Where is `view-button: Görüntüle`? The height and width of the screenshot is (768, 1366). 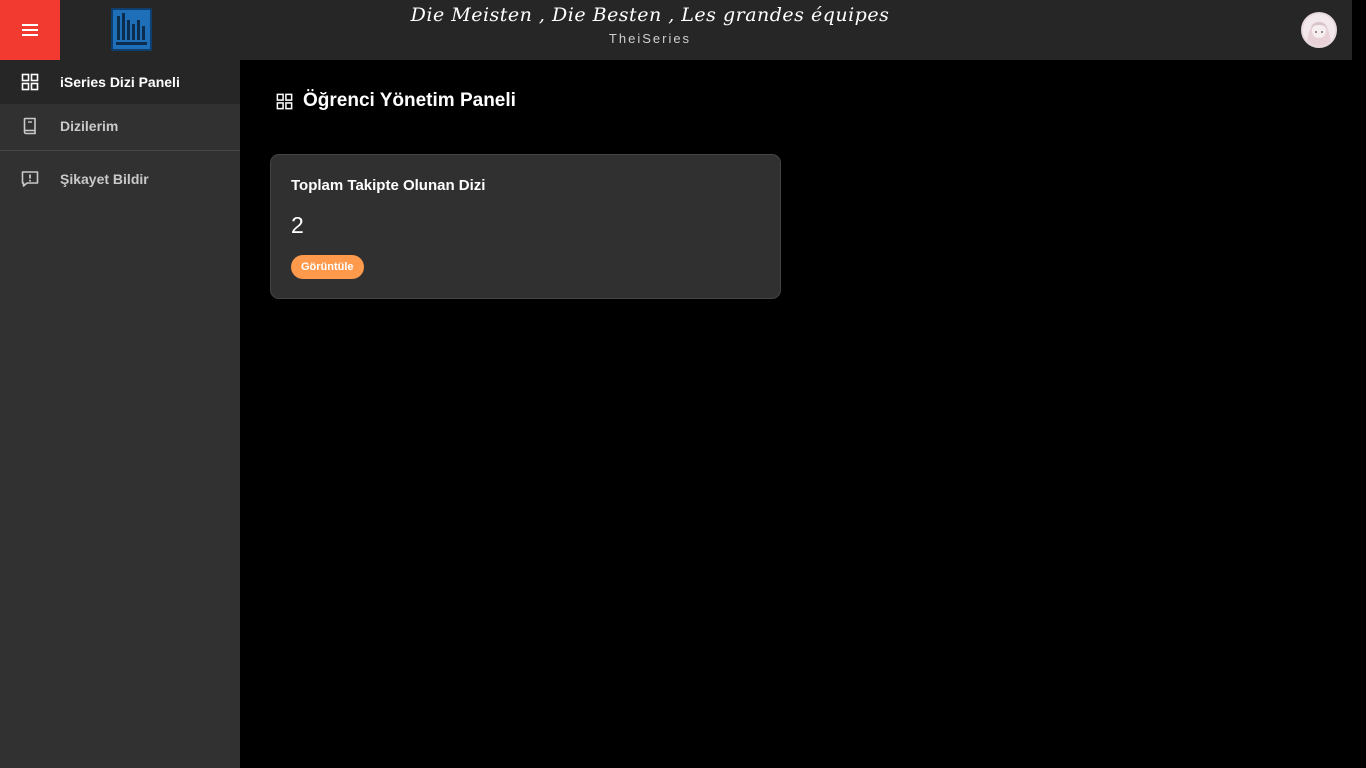 view-button: Görüntüle is located at coordinates (327, 267).